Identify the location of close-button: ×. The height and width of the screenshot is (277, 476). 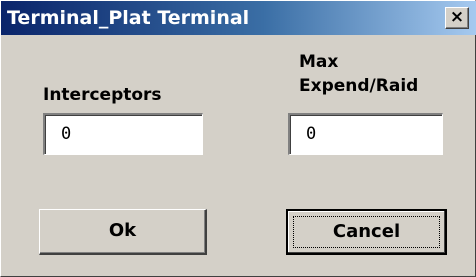
(457, 18).